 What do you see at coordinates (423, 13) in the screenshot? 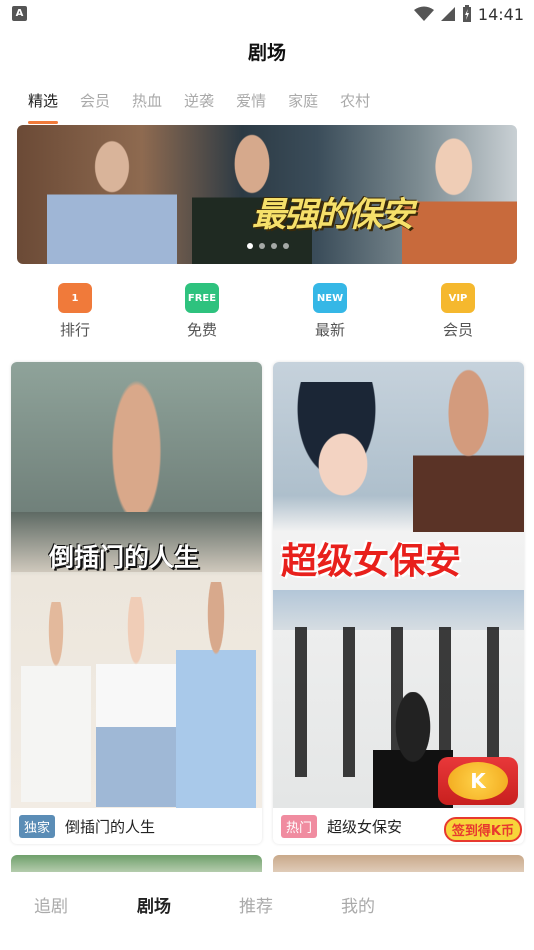
I see `wifi-icon` at bounding box center [423, 13].